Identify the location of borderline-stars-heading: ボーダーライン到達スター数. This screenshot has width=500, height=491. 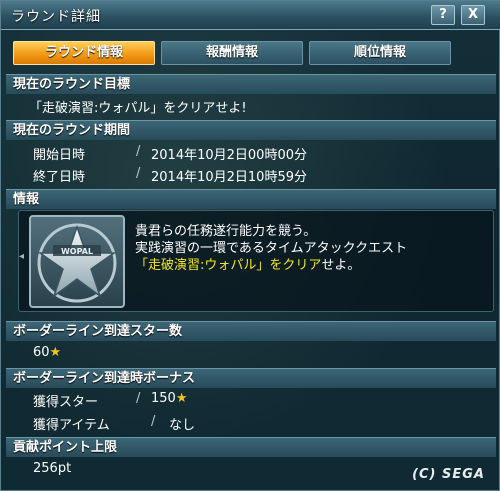
(251, 331).